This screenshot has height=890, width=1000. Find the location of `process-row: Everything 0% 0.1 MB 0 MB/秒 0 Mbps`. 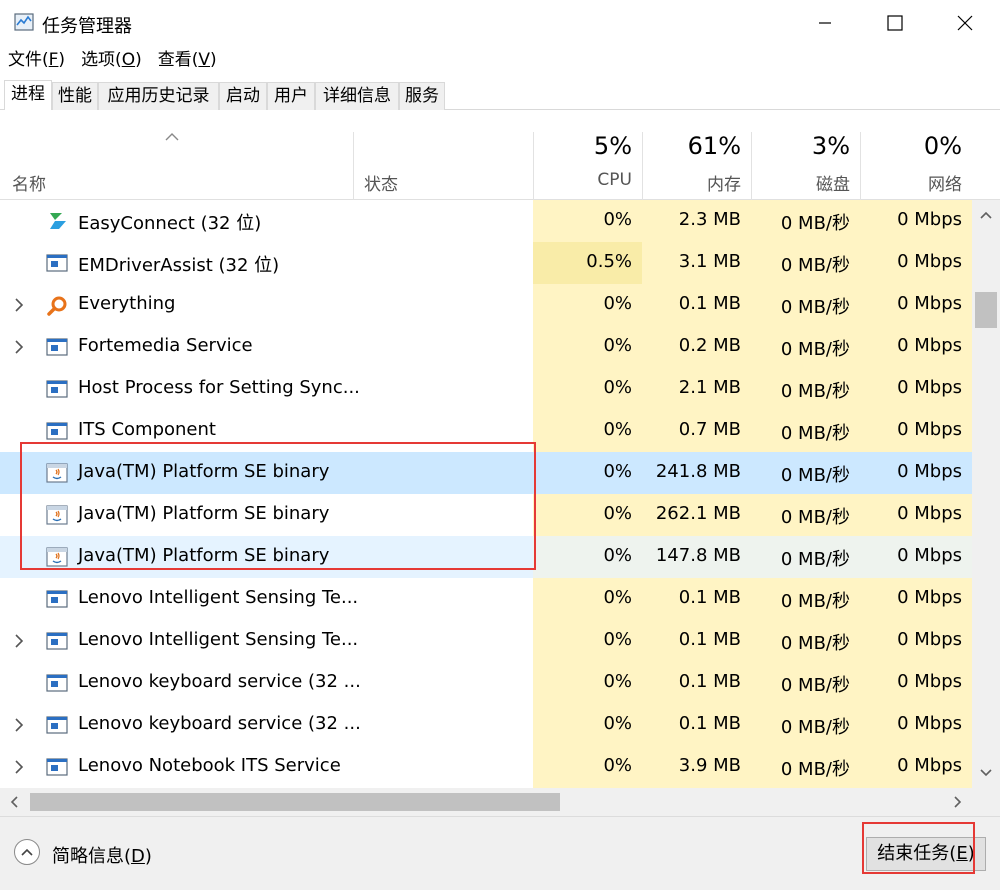

process-row: Everything 0% 0.1 MB 0 MB/秒 0 Mbps is located at coordinates (486, 305).